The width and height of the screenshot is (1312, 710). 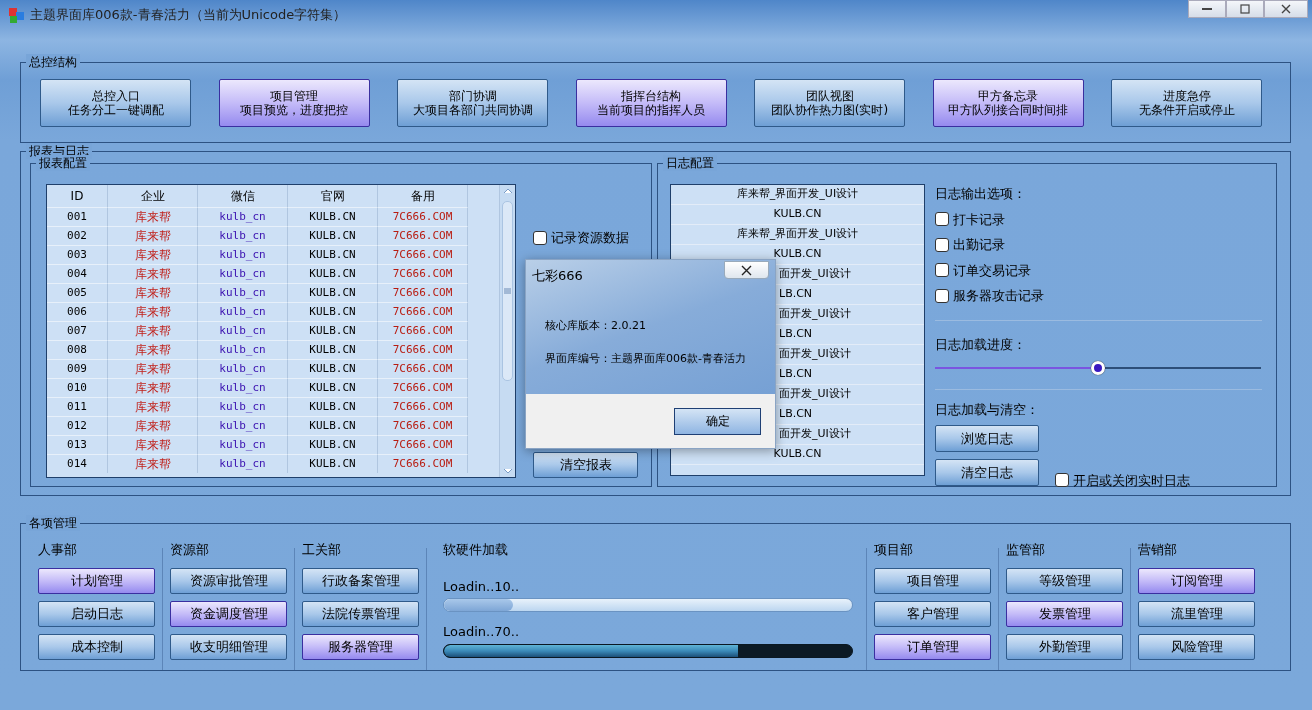 What do you see at coordinates (1064, 580) in the screenshot?
I see `menu-button: 等级管理` at bounding box center [1064, 580].